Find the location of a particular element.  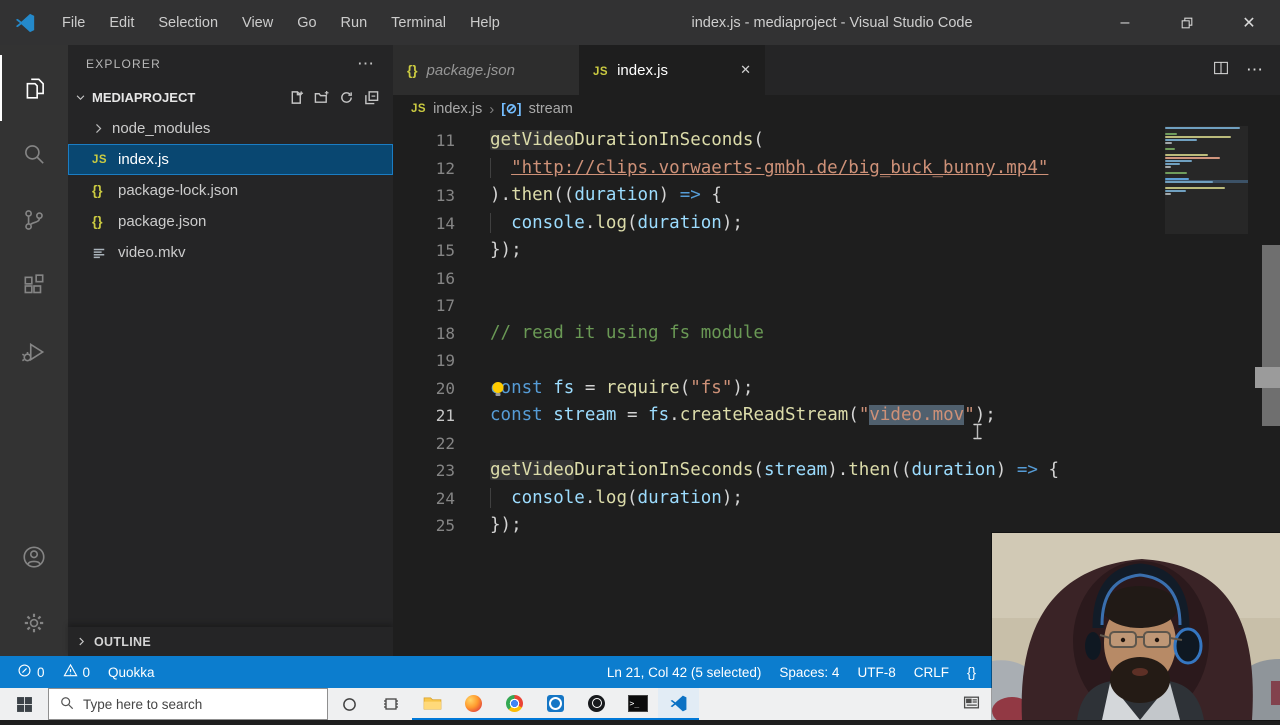

extensions-icon is located at coordinates (34, 286).